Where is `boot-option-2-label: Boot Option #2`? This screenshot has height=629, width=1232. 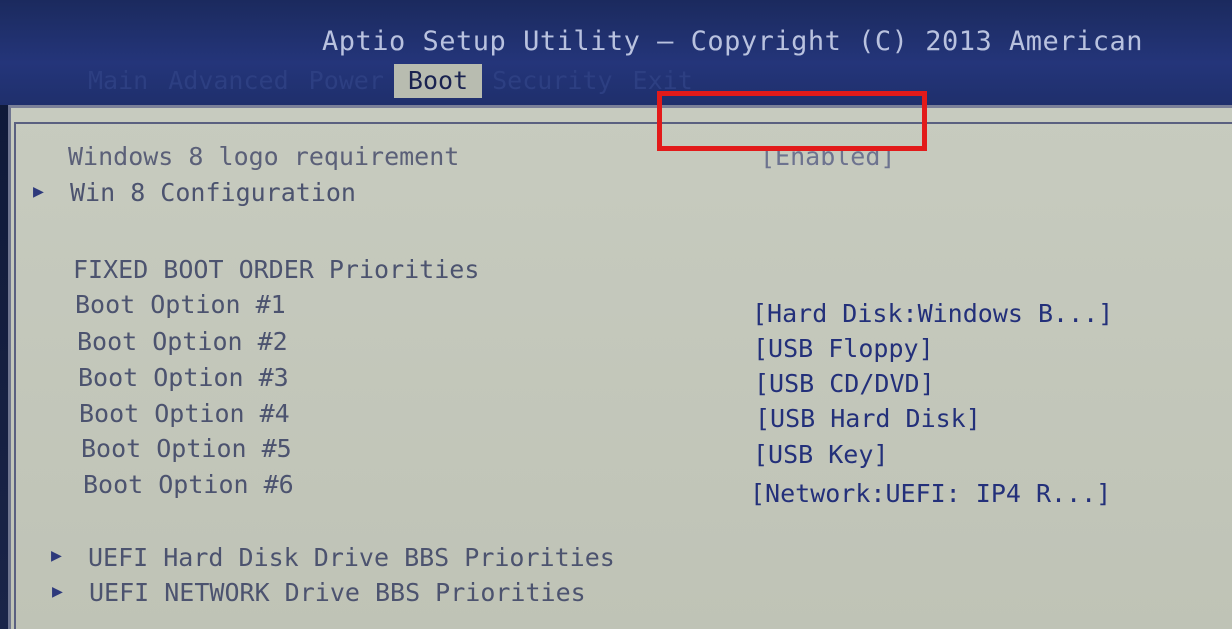
boot-option-2-label: Boot Option #2 is located at coordinates (182, 341).